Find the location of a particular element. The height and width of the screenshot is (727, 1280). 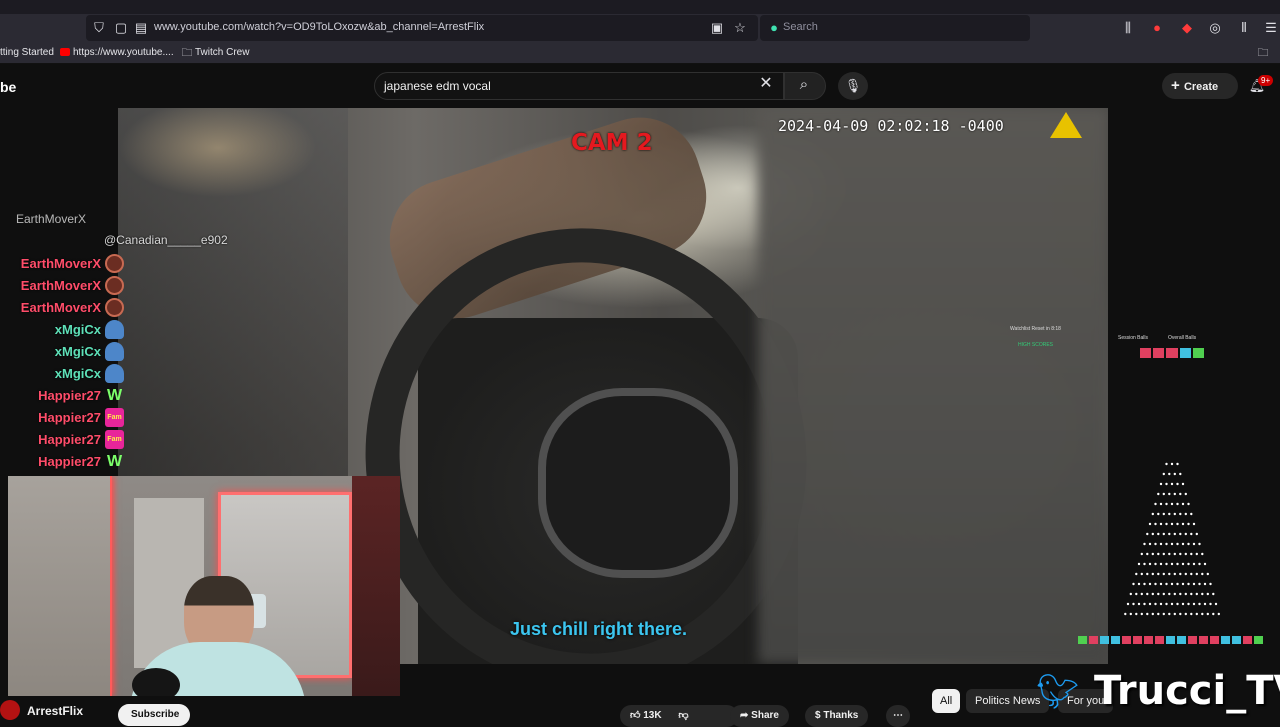

extensions-icon: ⦀ is located at coordinates (1244, 28).